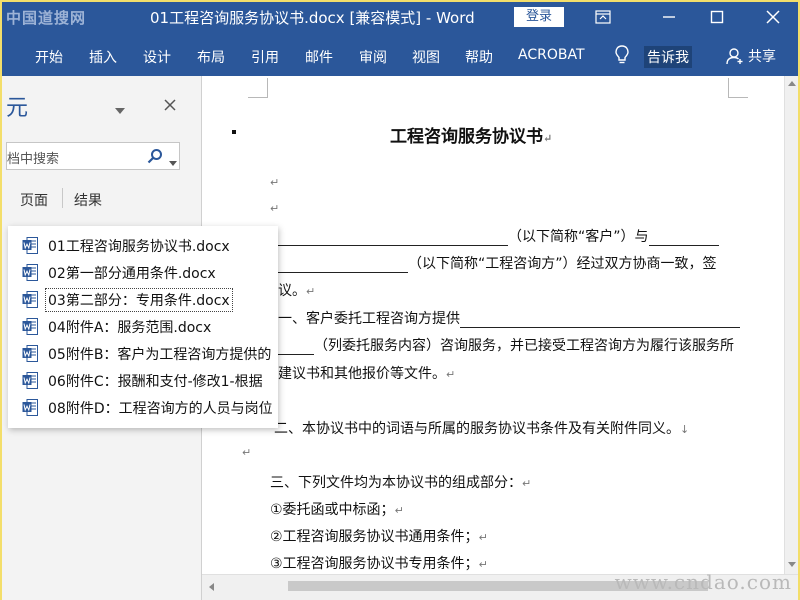 The height and width of the screenshot is (600, 800). What do you see at coordinates (426, 57) in the screenshot?
I see `tab-view: 视图` at bounding box center [426, 57].